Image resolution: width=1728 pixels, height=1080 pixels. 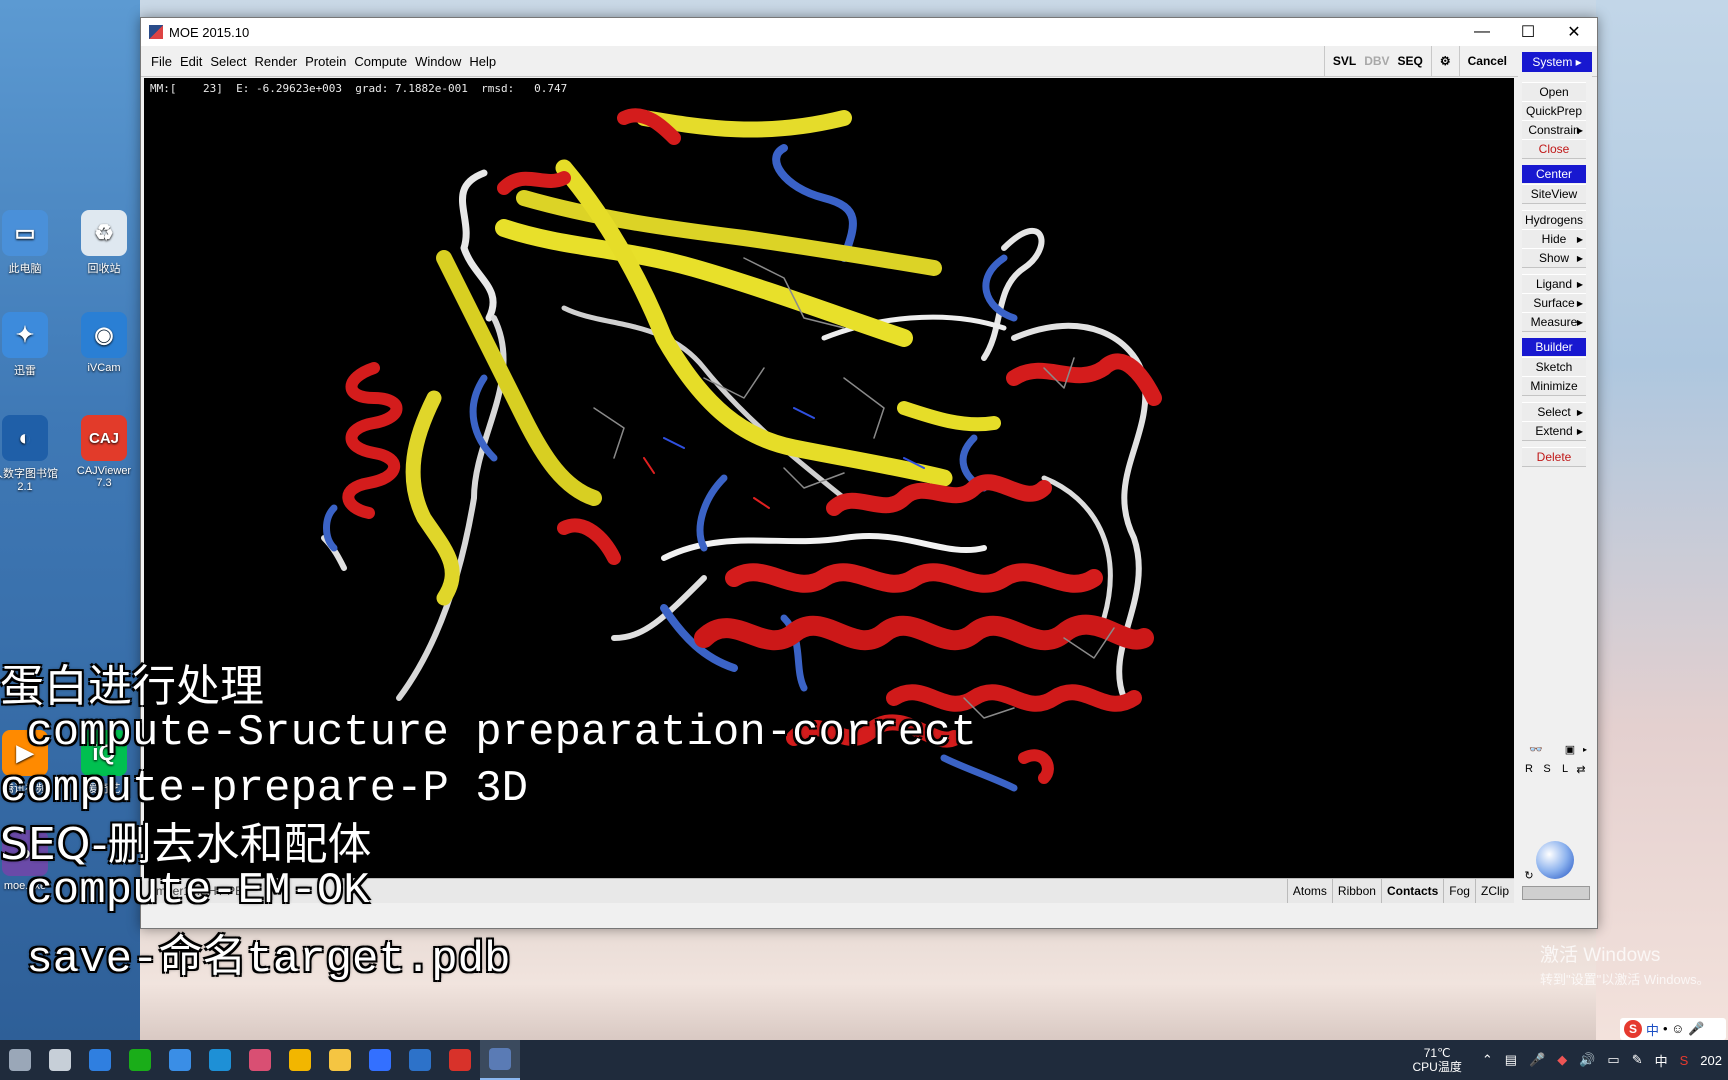 What do you see at coordinates (1557, 62) in the screenshot?
I see `system-button: System ▸` at bounding box center [1557, 62].